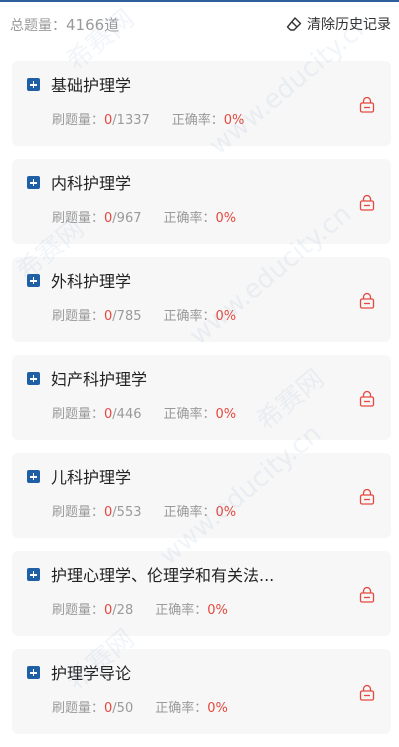 The height and width of the screenshot is (747, 399). I want to click on total-count: /446, so click(127, 414).